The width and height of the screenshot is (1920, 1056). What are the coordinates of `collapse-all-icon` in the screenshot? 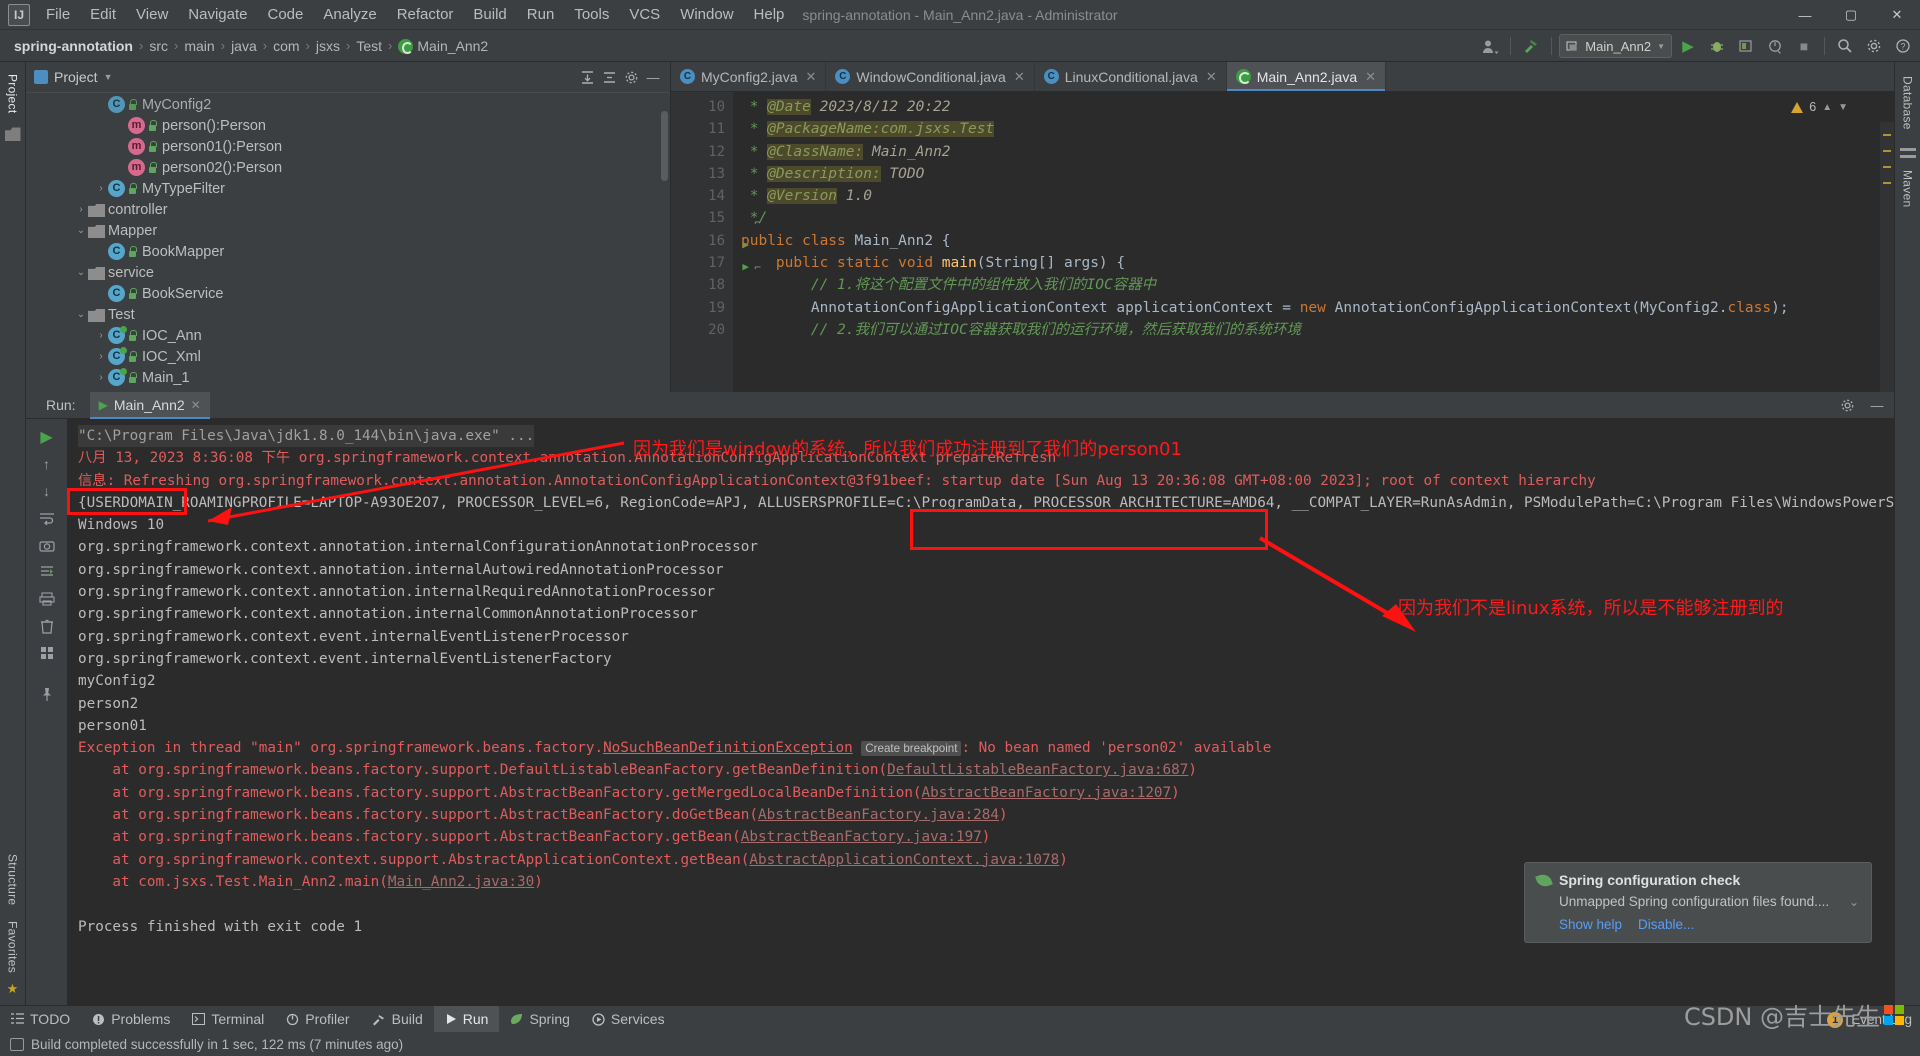 It's located at (609, 77).